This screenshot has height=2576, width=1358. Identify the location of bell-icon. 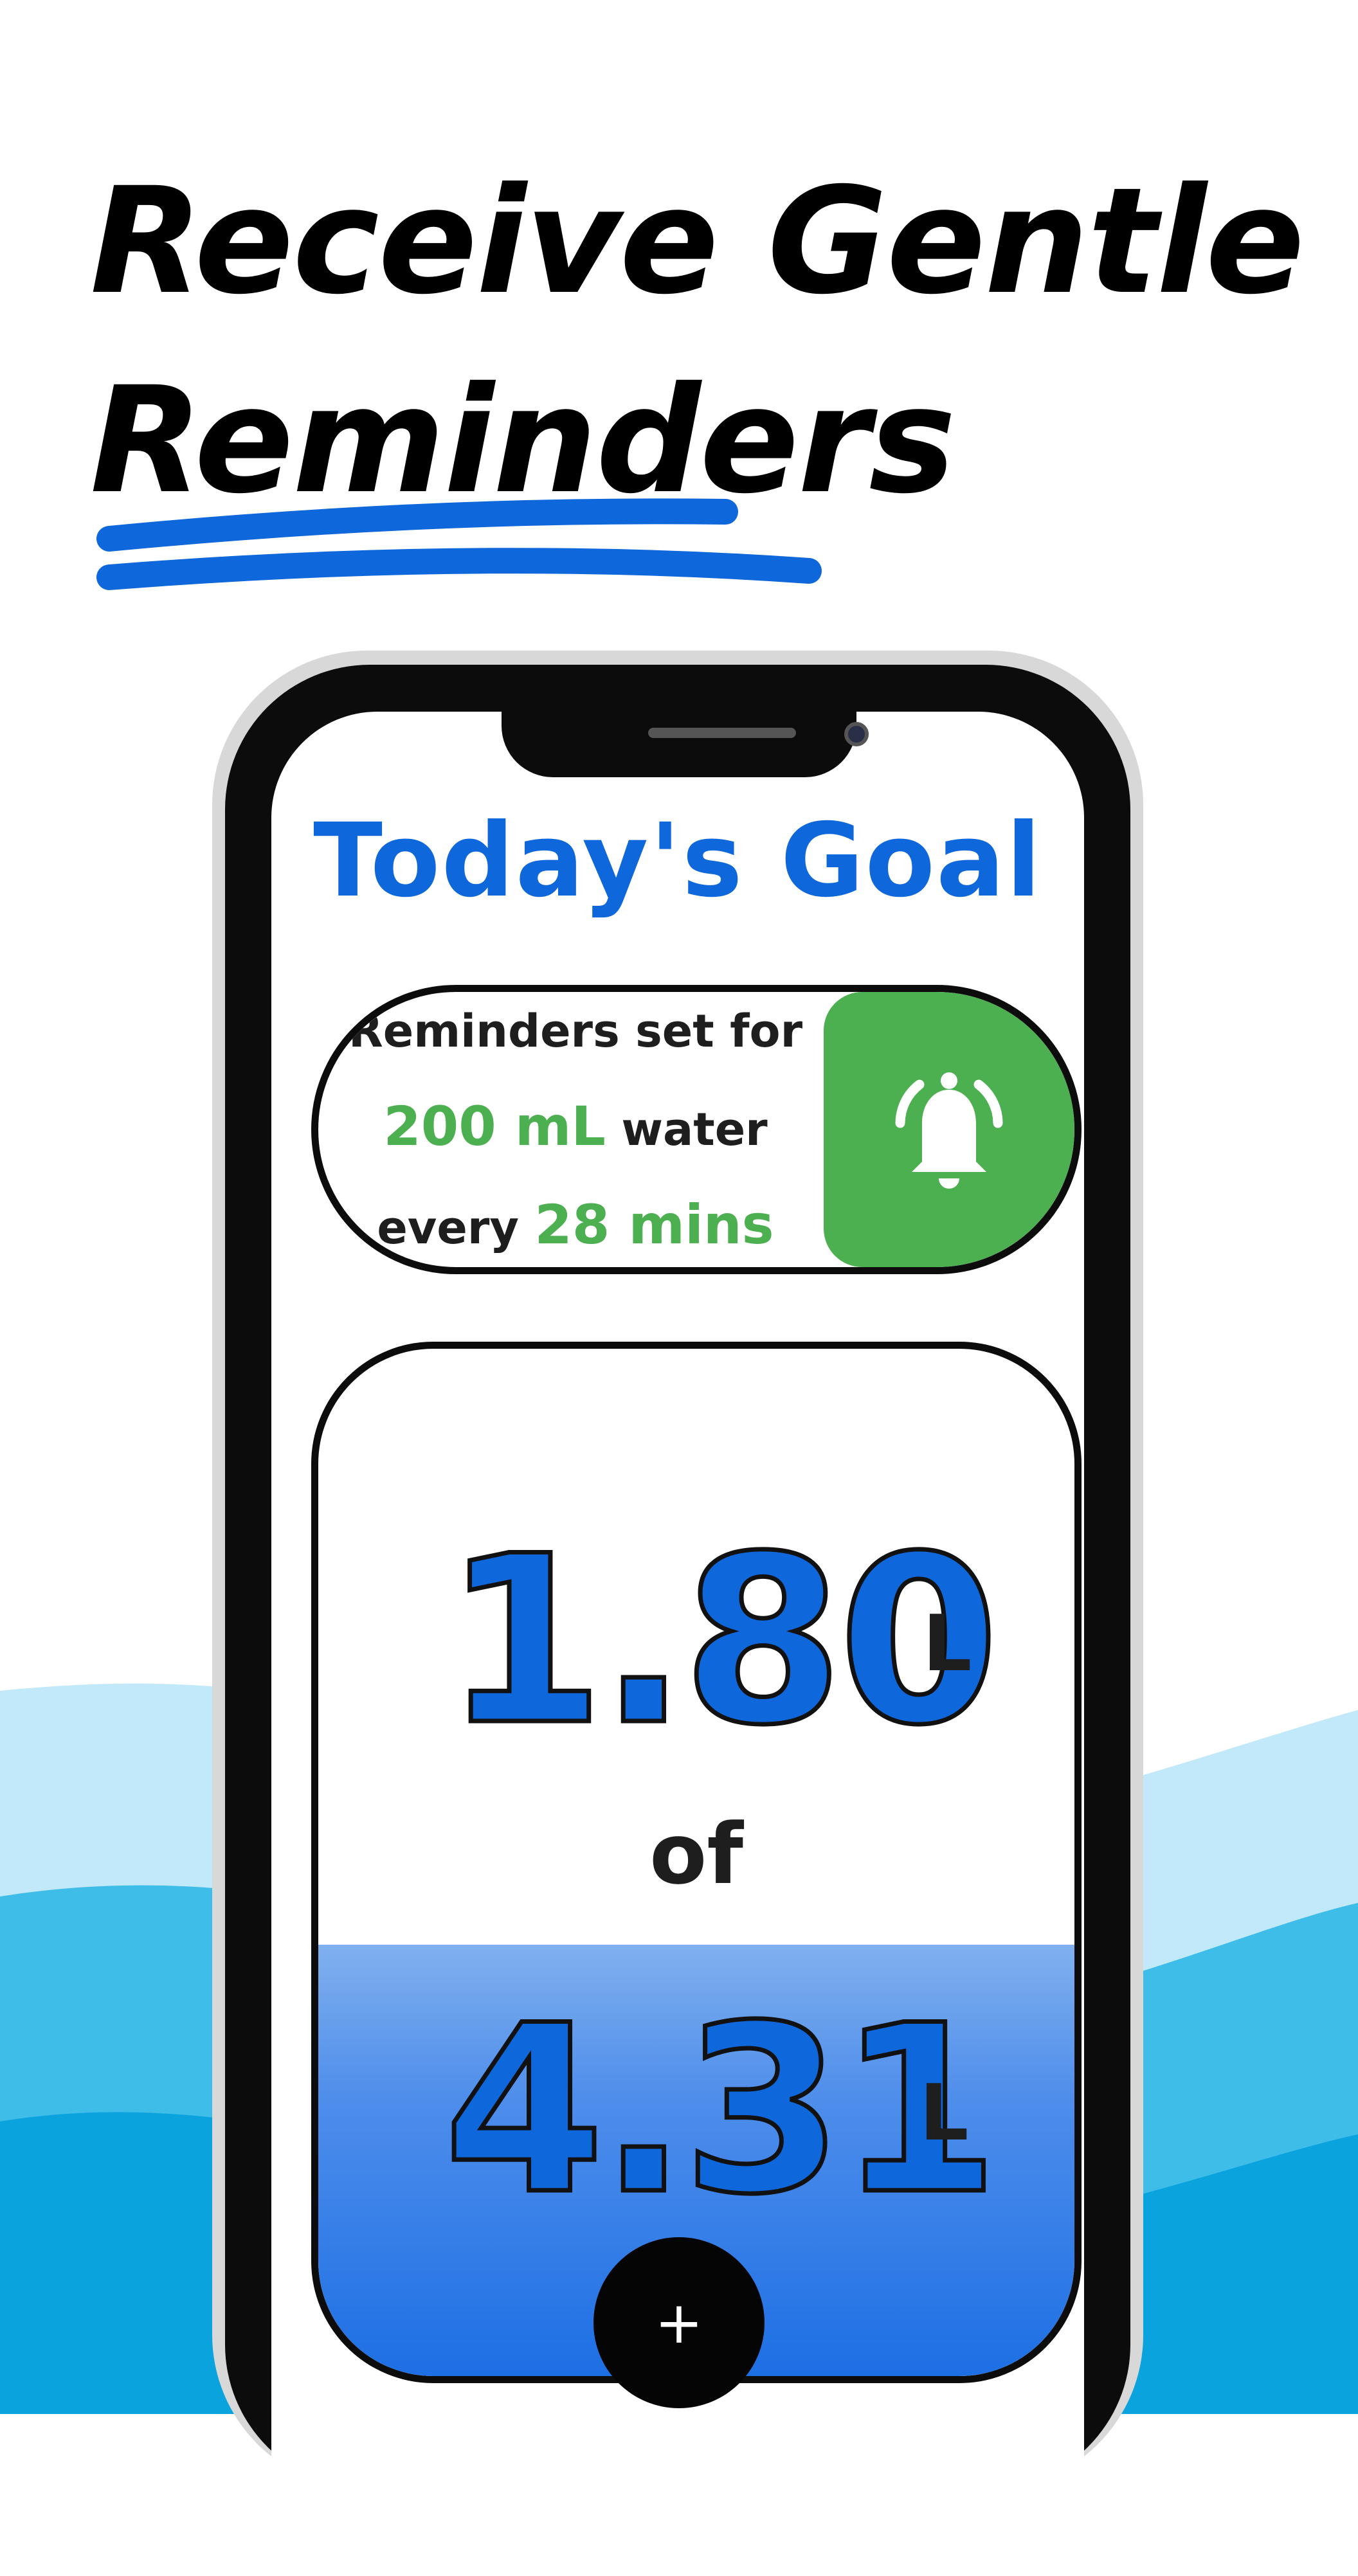
(949, 1130).